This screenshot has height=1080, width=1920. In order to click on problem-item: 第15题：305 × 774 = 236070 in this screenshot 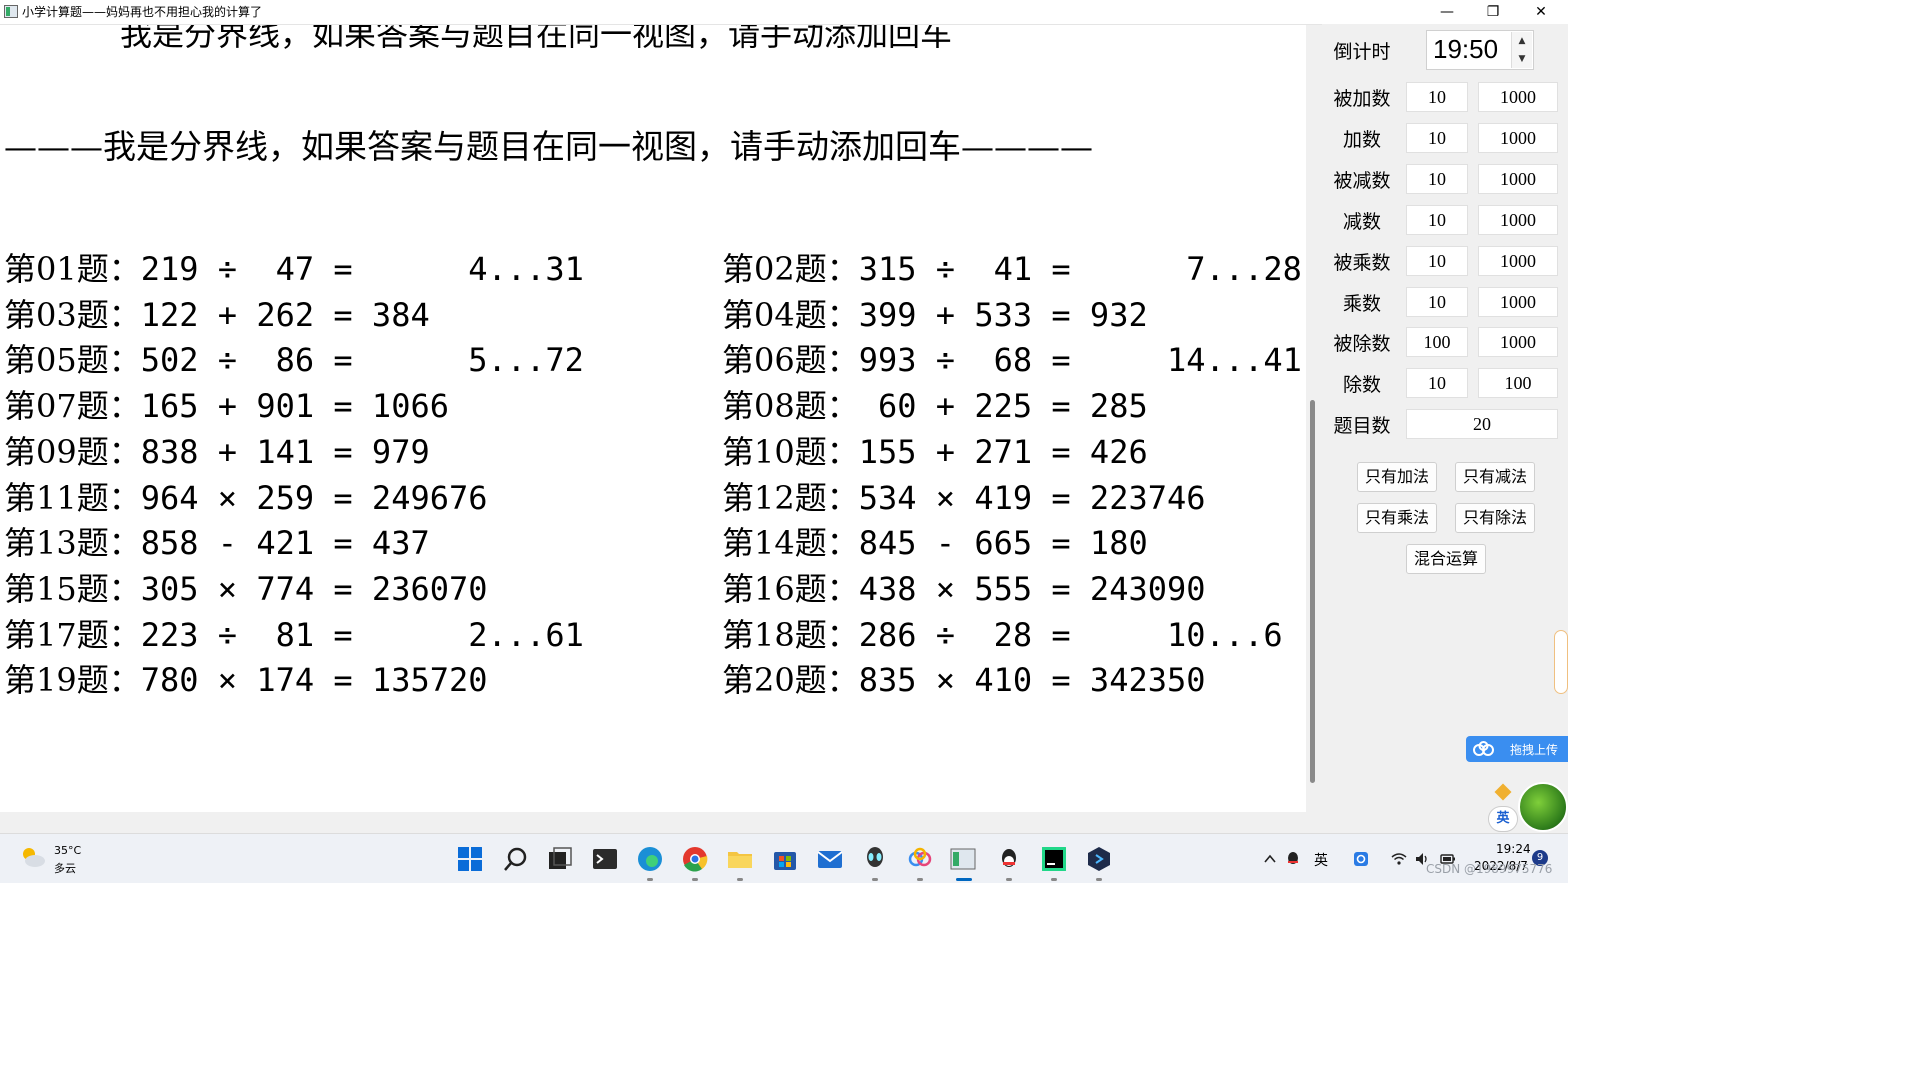, I will do `click(246, 589)`.